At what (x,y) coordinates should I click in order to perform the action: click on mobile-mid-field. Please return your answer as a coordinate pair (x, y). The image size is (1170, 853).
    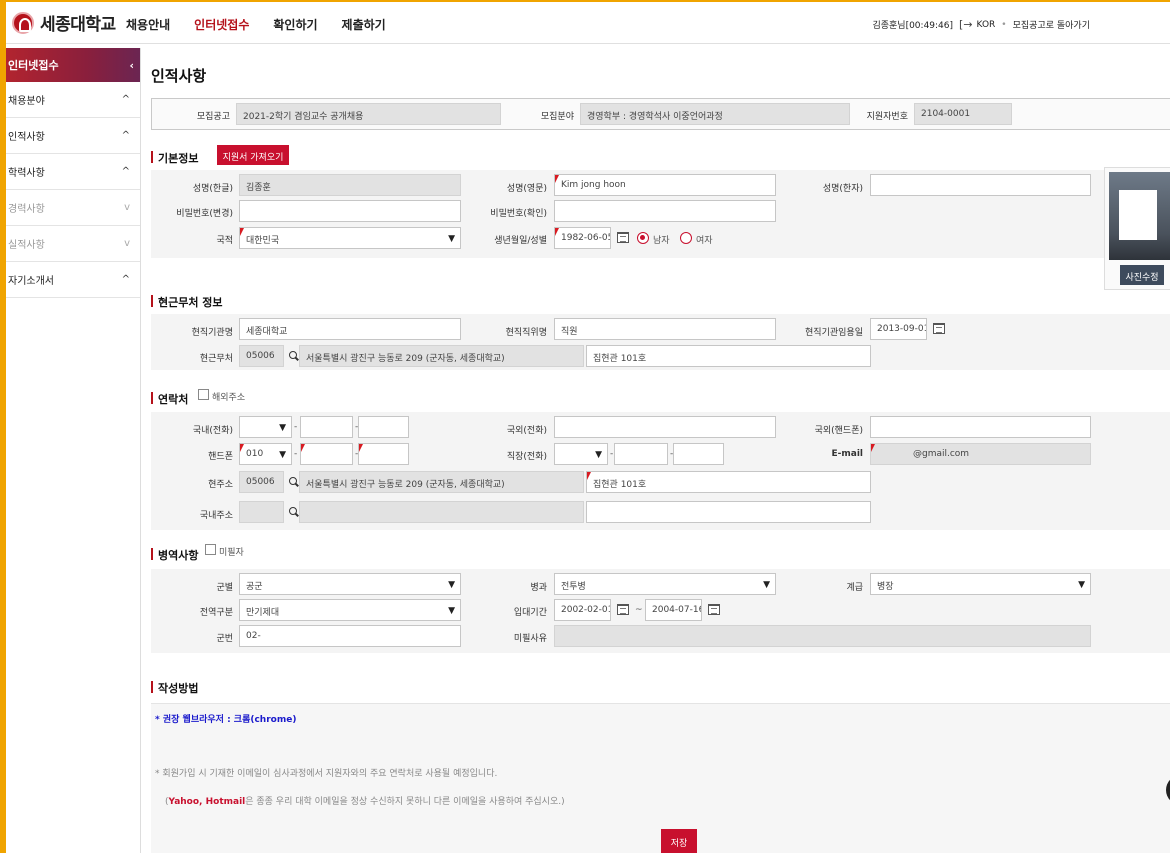
    Looking at the image, I should click on (326, 454).